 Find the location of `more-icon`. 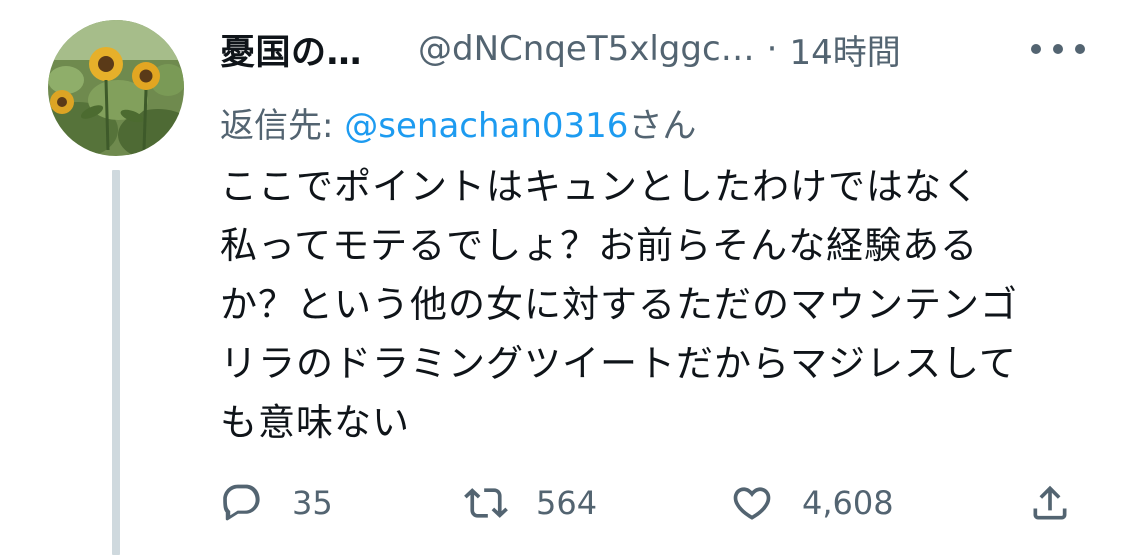

more-icon is located at coordinates (1058, 49).